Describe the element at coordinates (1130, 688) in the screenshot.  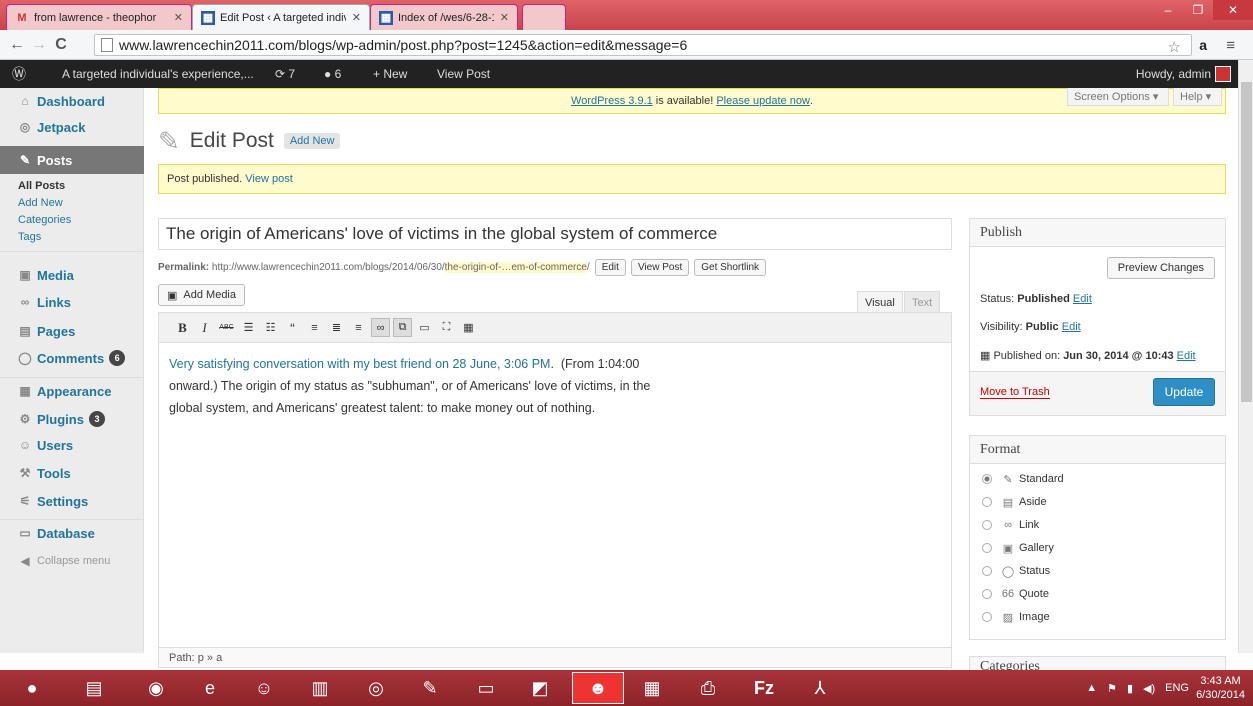
I see `network-icon: ▮` at that location.